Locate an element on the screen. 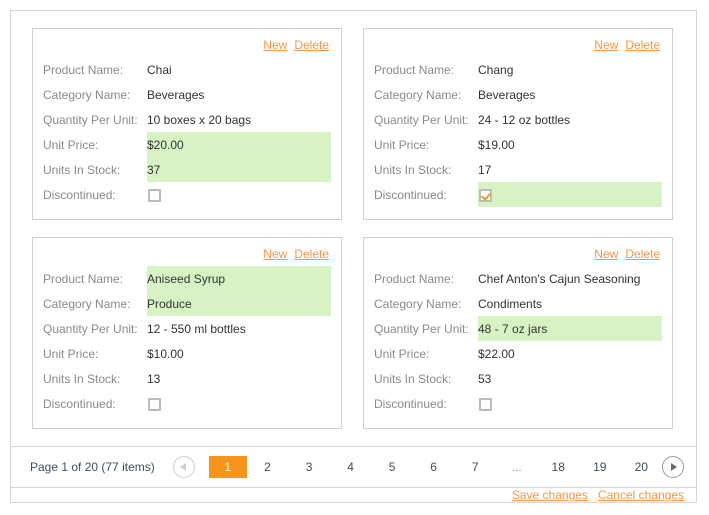 The width and height of the screenshot is (709, 515). field-value: Produce is located at coordinates (239, 303).